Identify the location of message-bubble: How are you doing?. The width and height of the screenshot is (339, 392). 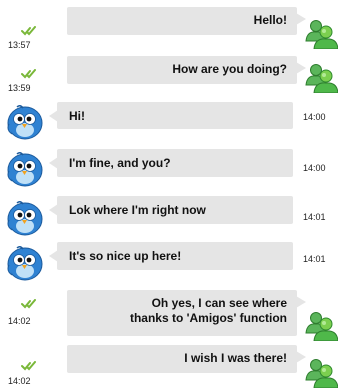
(186, 70).